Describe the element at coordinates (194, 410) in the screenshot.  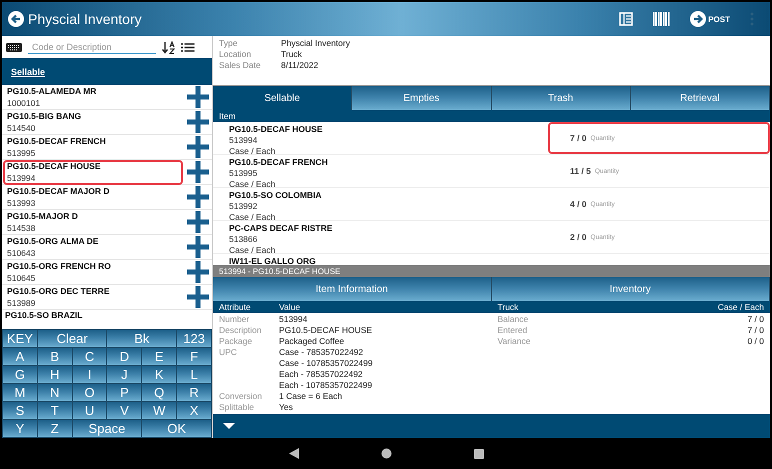
I see `key-button: X` at that location.